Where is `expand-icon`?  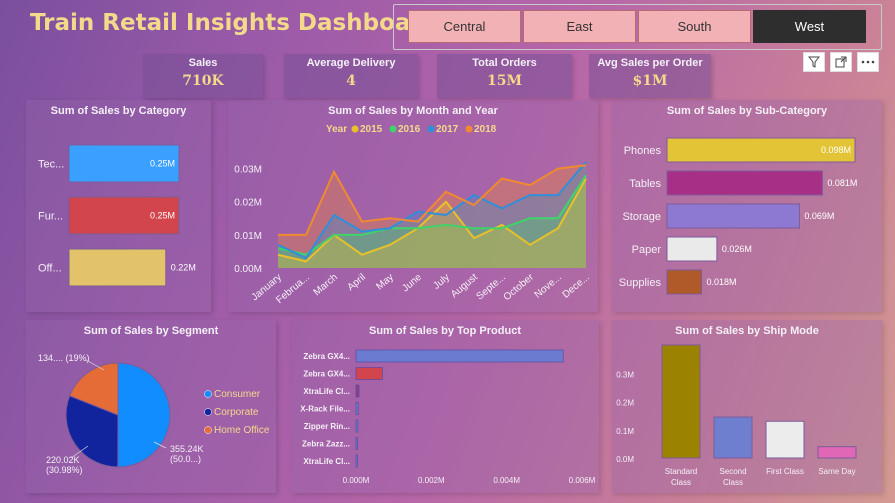 expand-icon is located at coordinates (841, 62).